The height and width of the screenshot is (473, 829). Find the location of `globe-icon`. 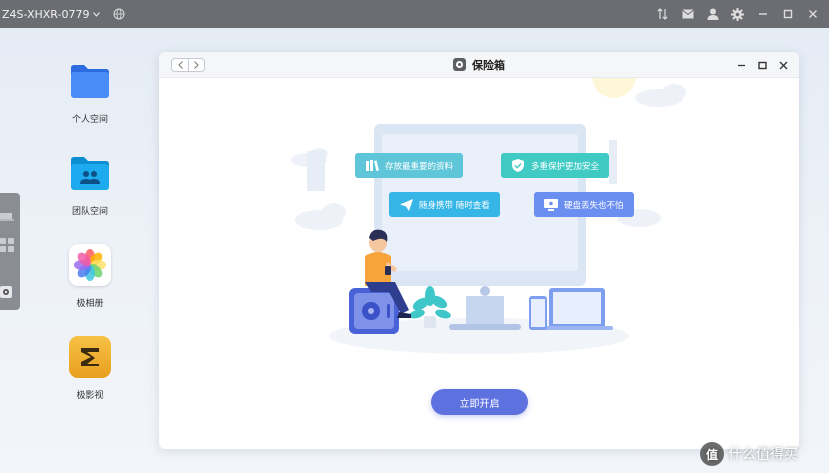

globe-icon is located at coordinates (119, 14).